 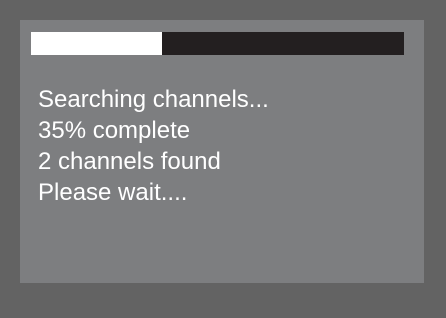 What do you see at coordinates (96, 43) in the screenshot?
I see `search-progress-fill` at bounding box center [96, 43].